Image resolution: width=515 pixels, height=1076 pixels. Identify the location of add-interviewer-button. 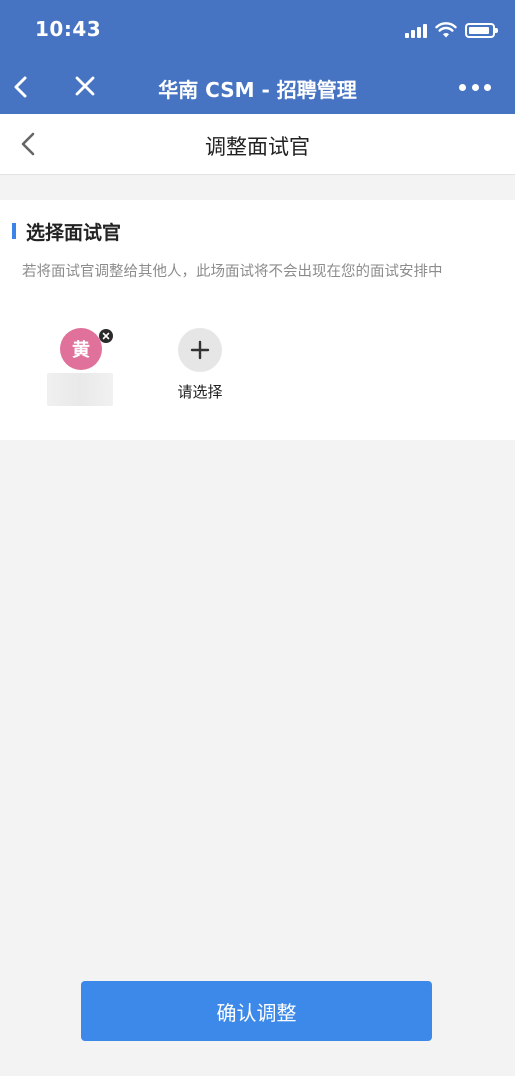
(200, 350).